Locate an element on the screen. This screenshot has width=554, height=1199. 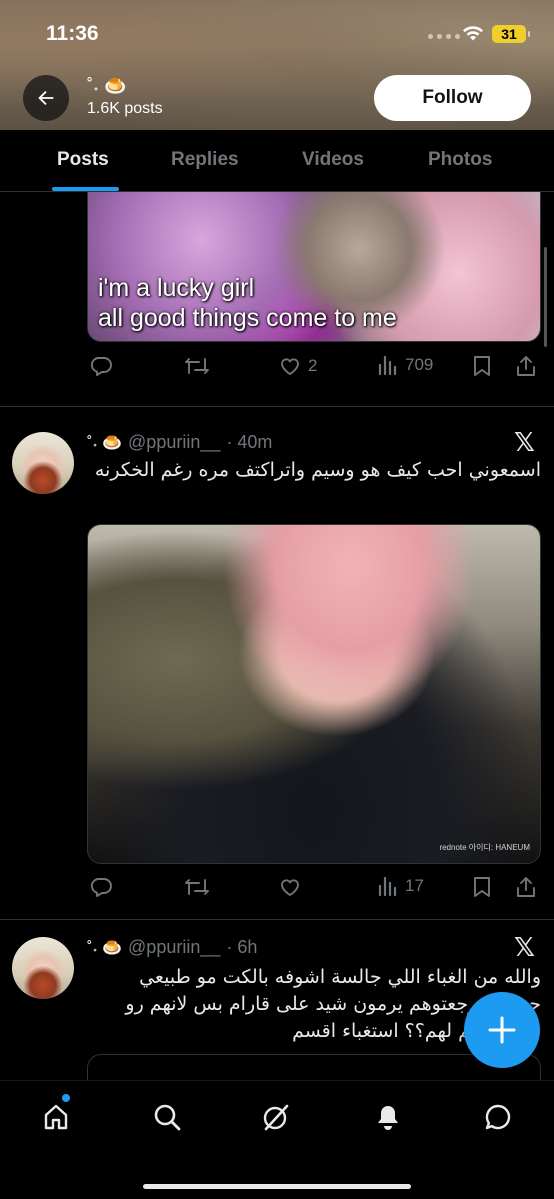
like-count: 2 is located at coordinates (313, 365).